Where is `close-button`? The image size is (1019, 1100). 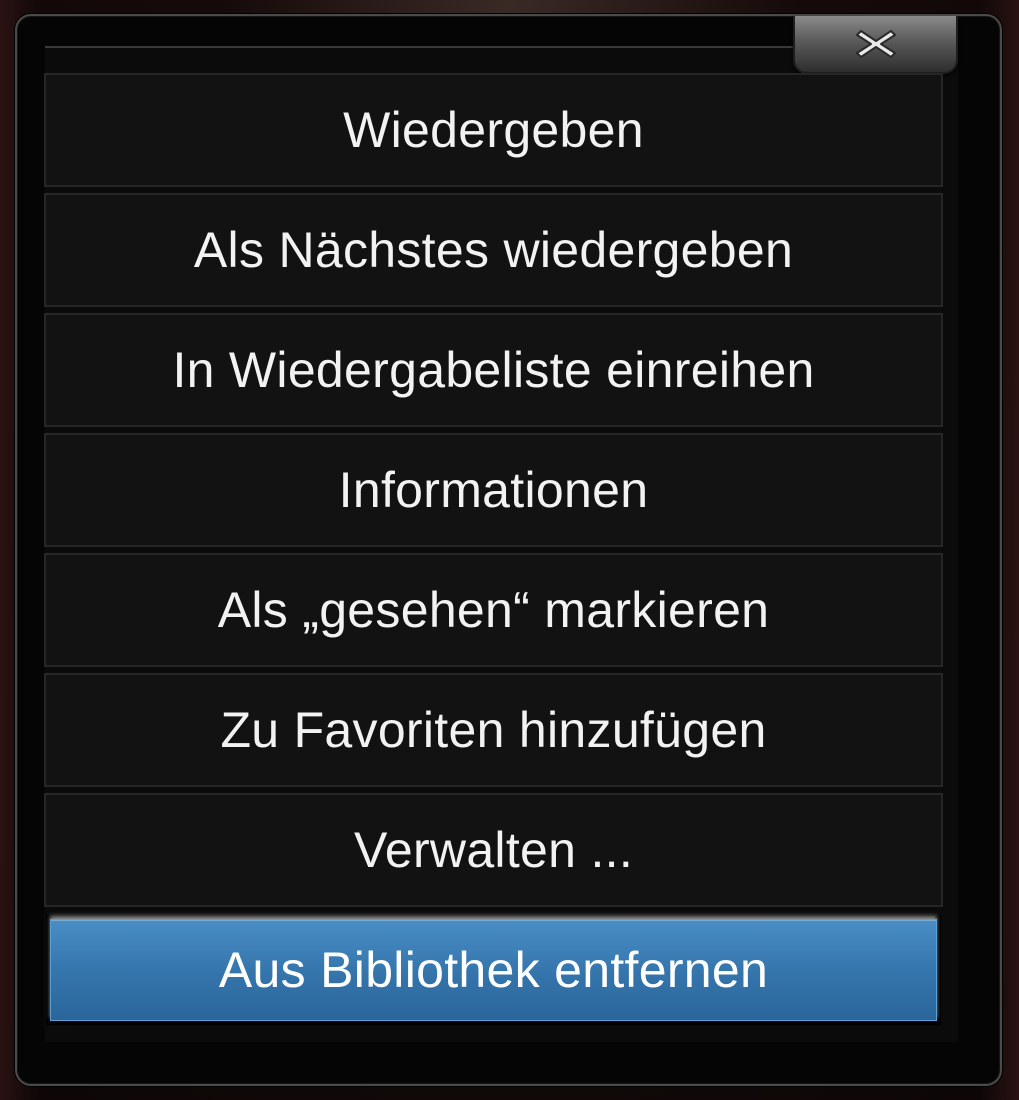
close-button is located at coordinates (875, 45).